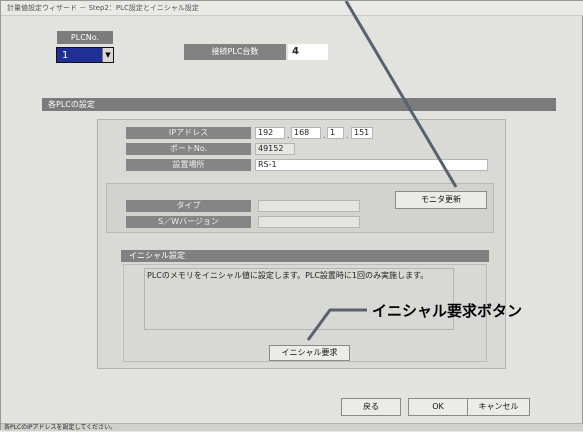 The image size is (583, 432). I want to click on cancel-button: キャンセル, so click(498, 407).